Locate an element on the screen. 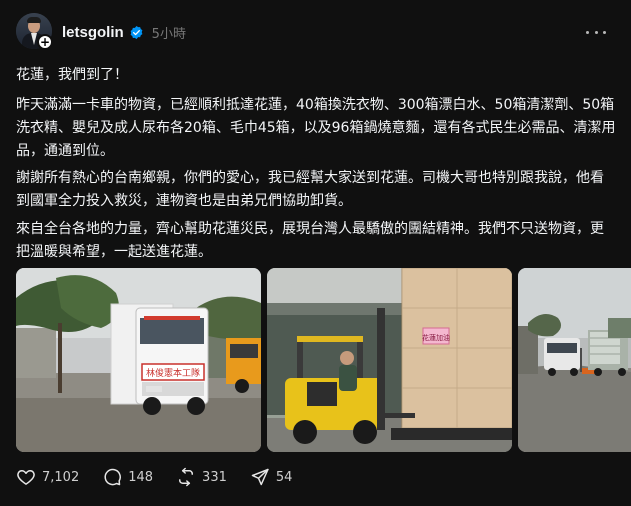 This screenshot has width=631, height=506. verified-badge-icon is located at coordinates (136, 32).